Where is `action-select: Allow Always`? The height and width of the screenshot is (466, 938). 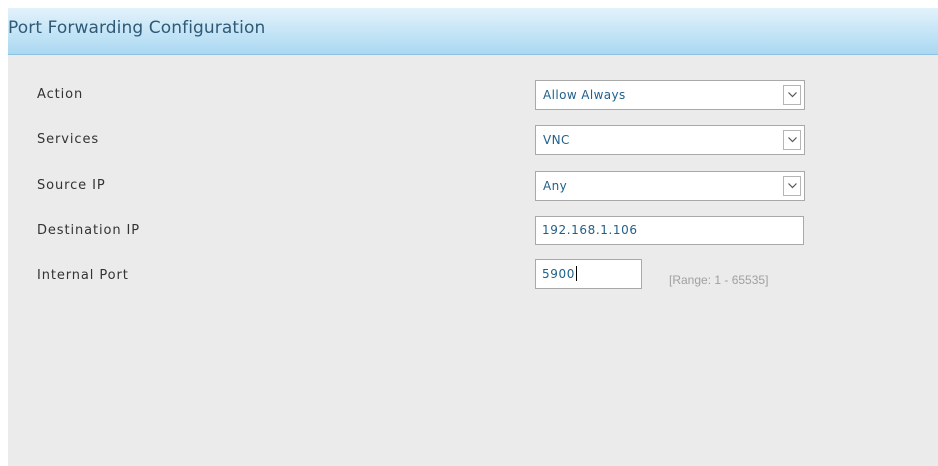
action-select: Allow Always is located at coordinates (670, 95).